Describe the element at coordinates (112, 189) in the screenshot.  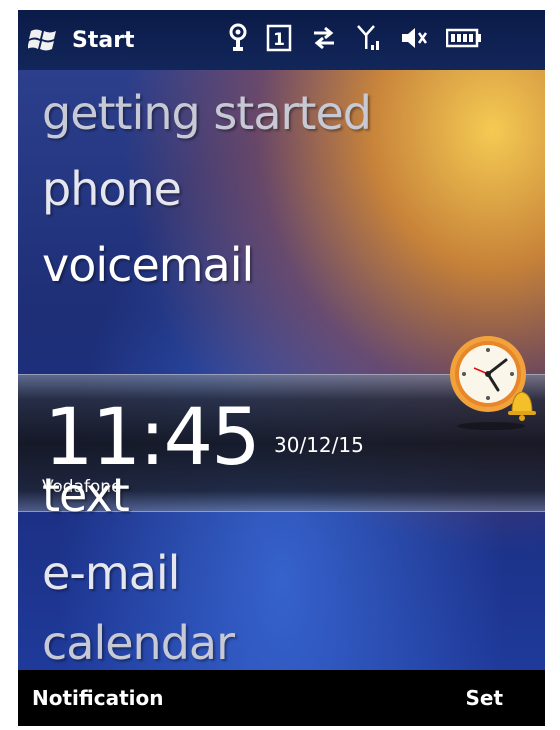
I see `menu-item-phone: phone` at that location.